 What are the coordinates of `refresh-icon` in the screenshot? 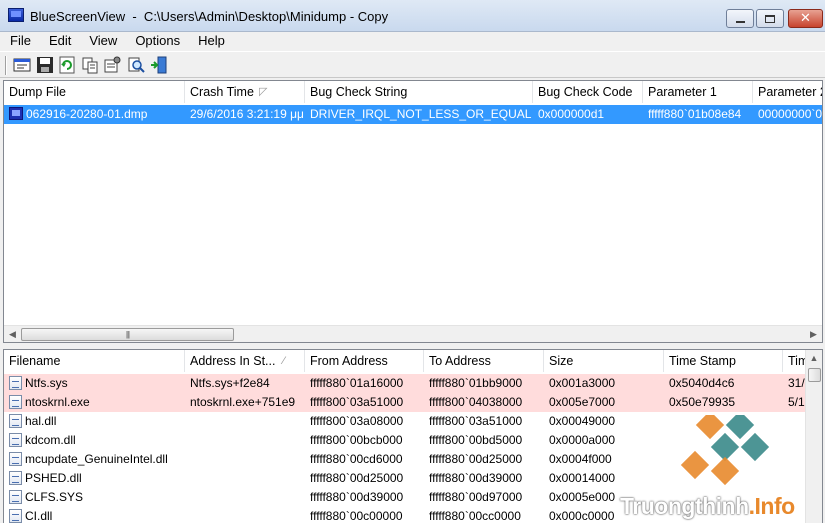 It's located at (67, 65).